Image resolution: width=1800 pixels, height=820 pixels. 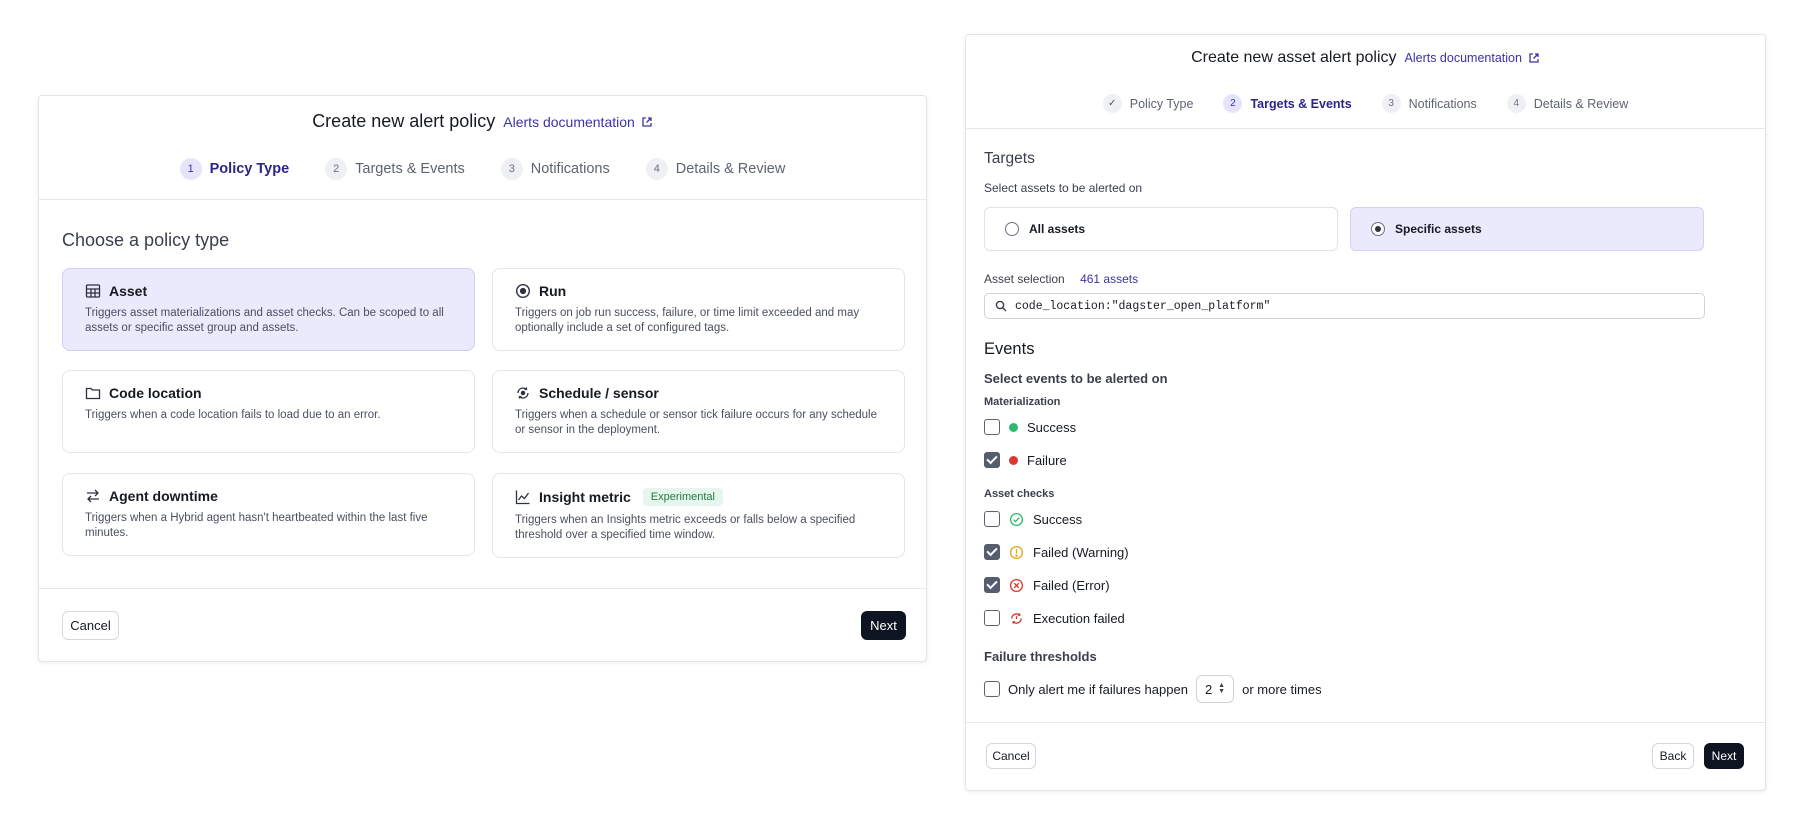 I want to click on asset-count-link: 461 assets, so click(x=1109, y=279).